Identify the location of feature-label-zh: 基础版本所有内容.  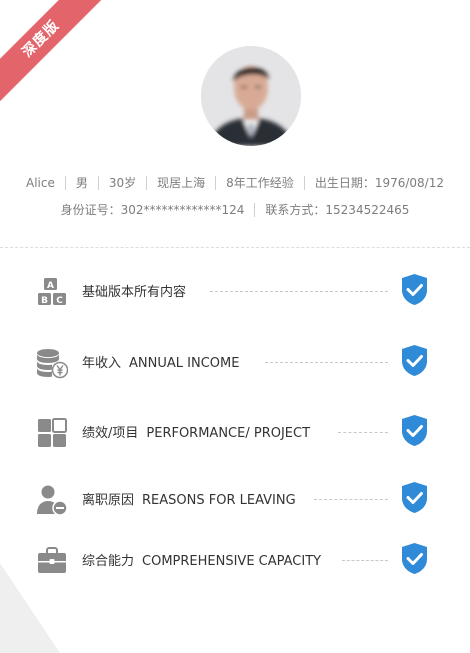
(134, 292).